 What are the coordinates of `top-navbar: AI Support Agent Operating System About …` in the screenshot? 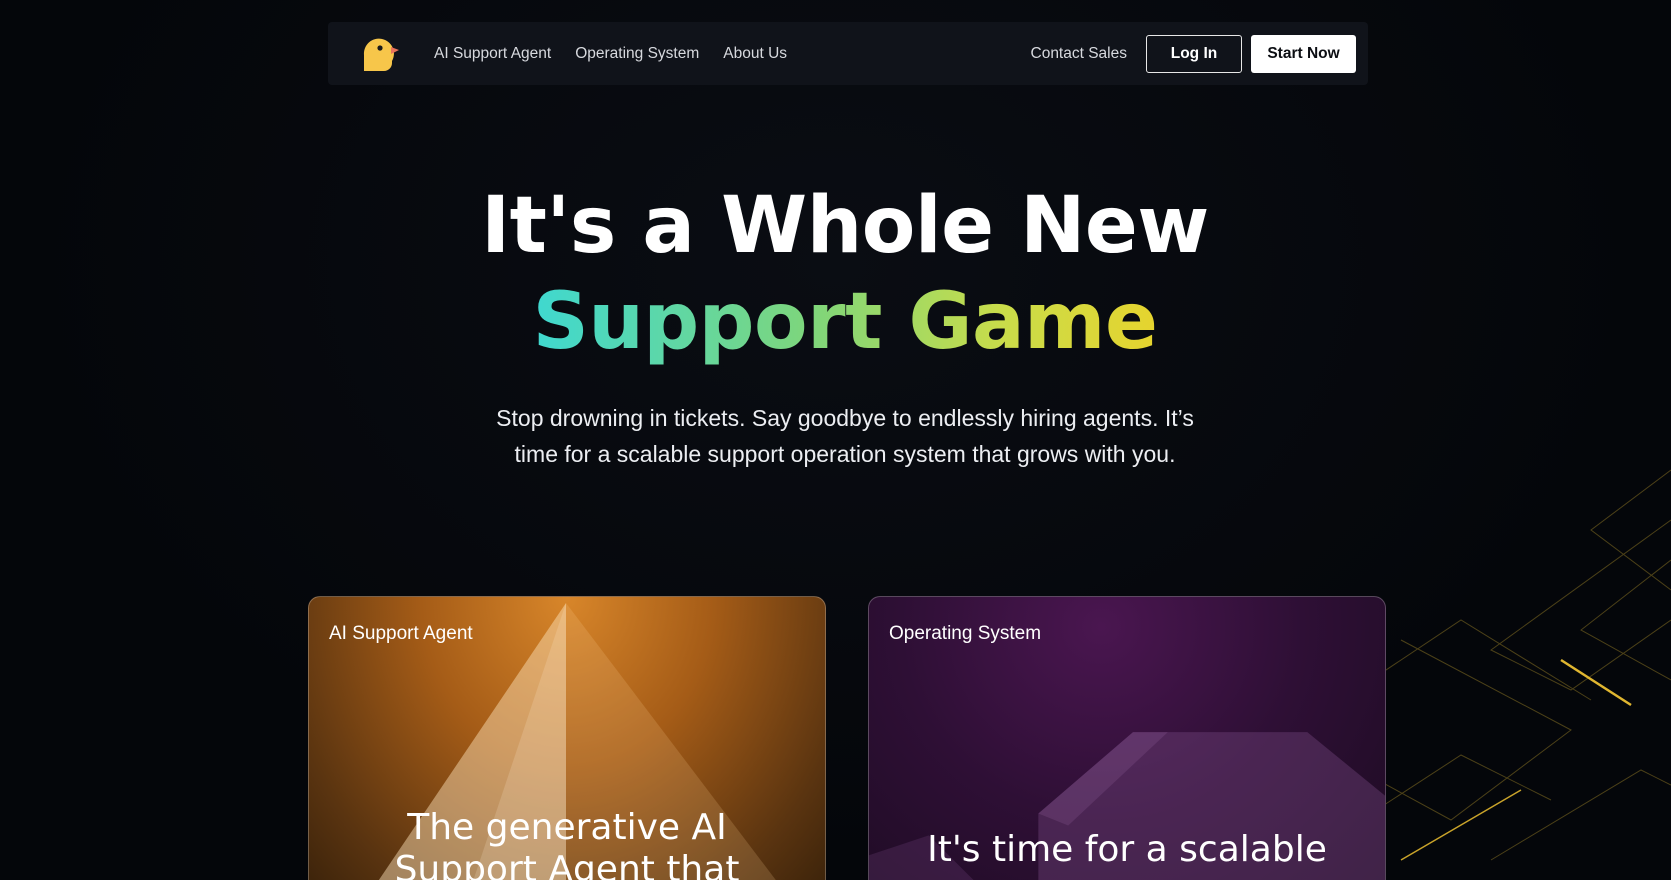 It's located at (848, 53).